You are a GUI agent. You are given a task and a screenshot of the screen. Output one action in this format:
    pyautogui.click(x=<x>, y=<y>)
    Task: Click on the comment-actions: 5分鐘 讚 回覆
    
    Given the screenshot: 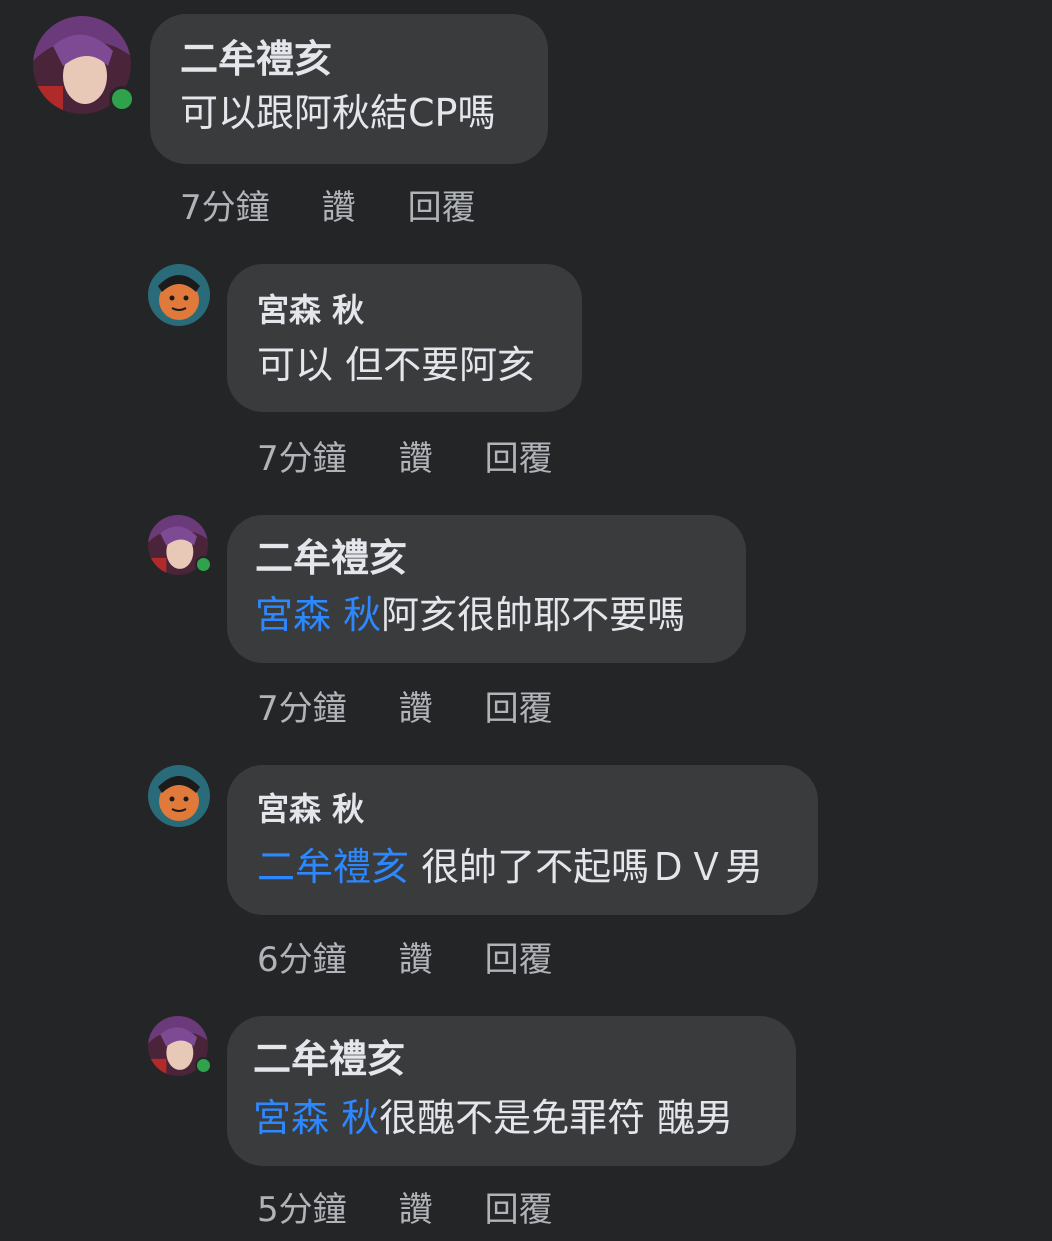 What is the action you would take?
    pyautogui.click(x=405, y=1210)
    